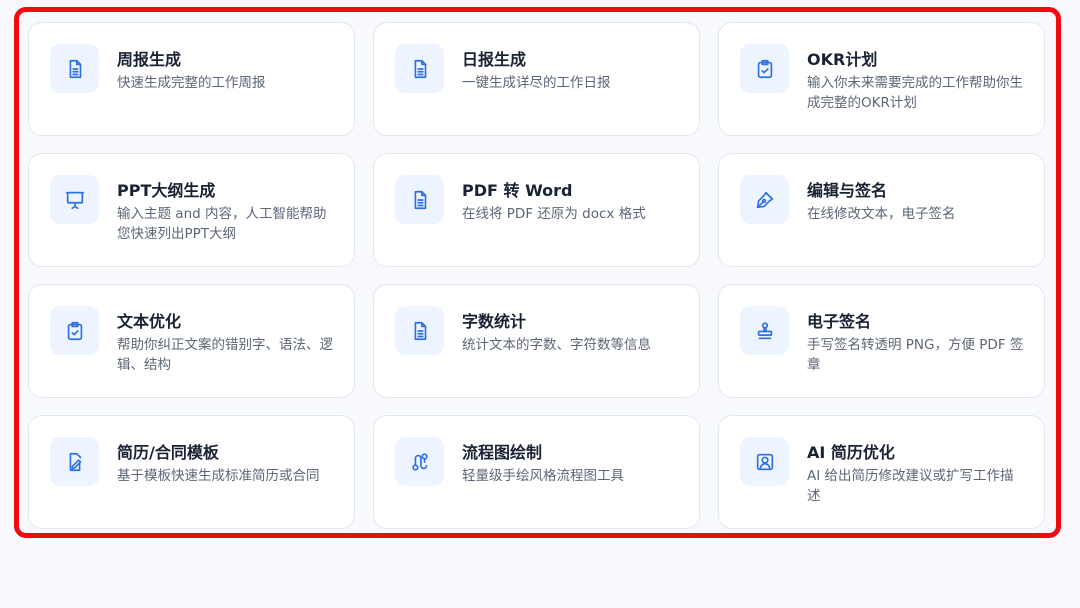 This screenshot has height=608, width=1080. What do you see at coordinates (910, 486) in the screenshot?
I see `card-description: AI 给出简历修改建议或扩写工作描述` at bounding box center [910, 486].